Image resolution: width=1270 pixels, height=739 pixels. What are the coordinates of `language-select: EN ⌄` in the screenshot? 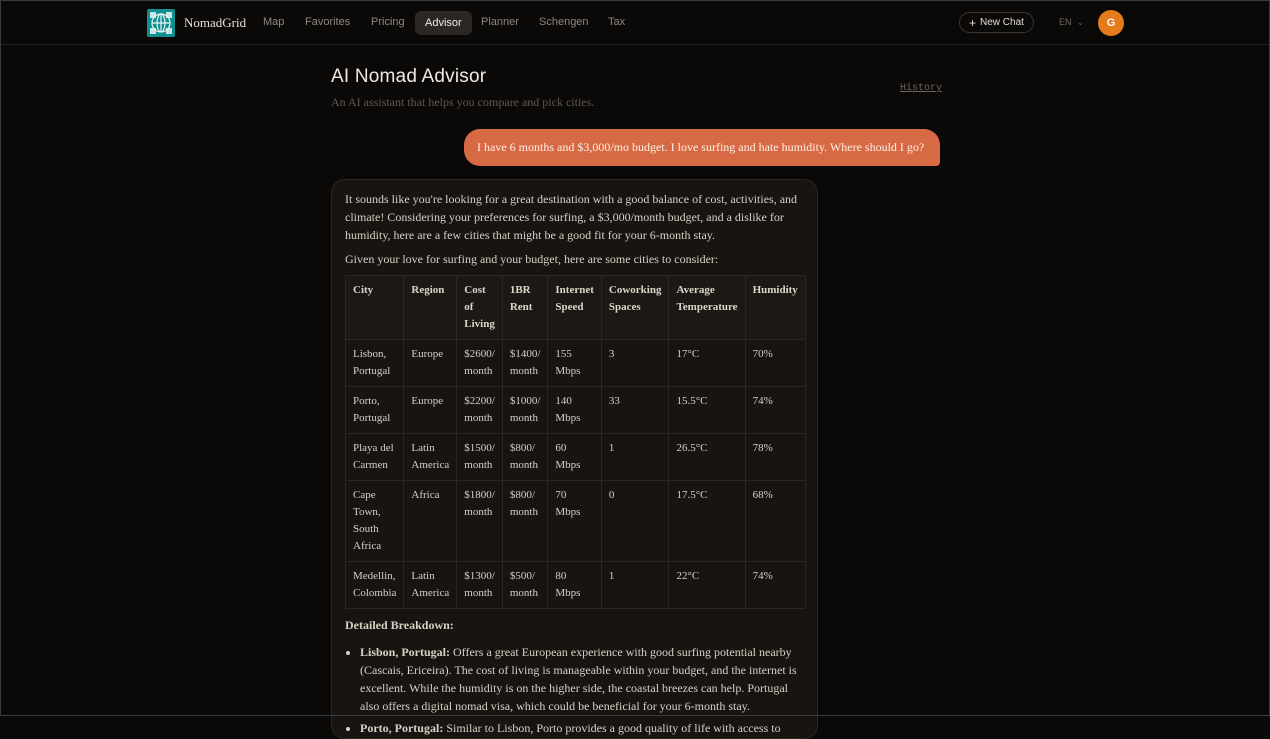 It's located at (1071, 22).